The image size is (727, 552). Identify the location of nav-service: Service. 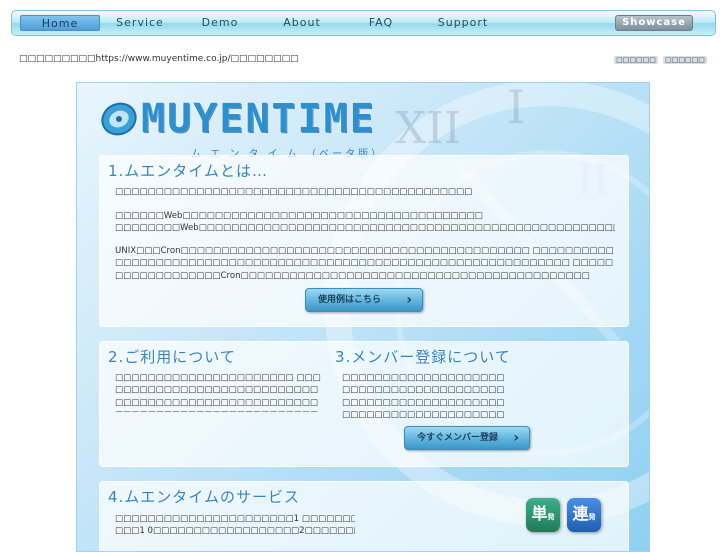
(140, 23).